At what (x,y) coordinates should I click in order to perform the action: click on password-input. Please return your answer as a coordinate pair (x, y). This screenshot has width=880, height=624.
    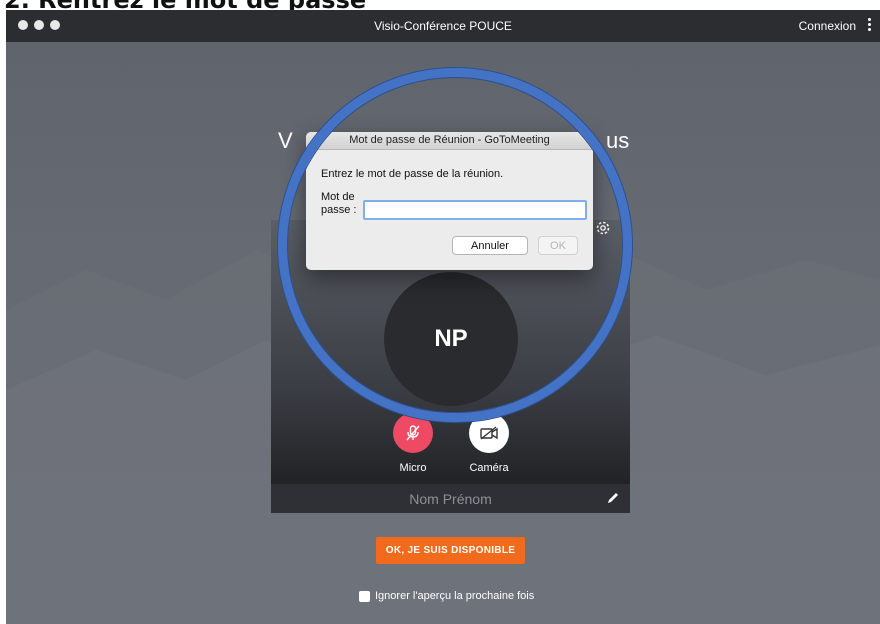
    Looking at the image, I should click on (475, 210).